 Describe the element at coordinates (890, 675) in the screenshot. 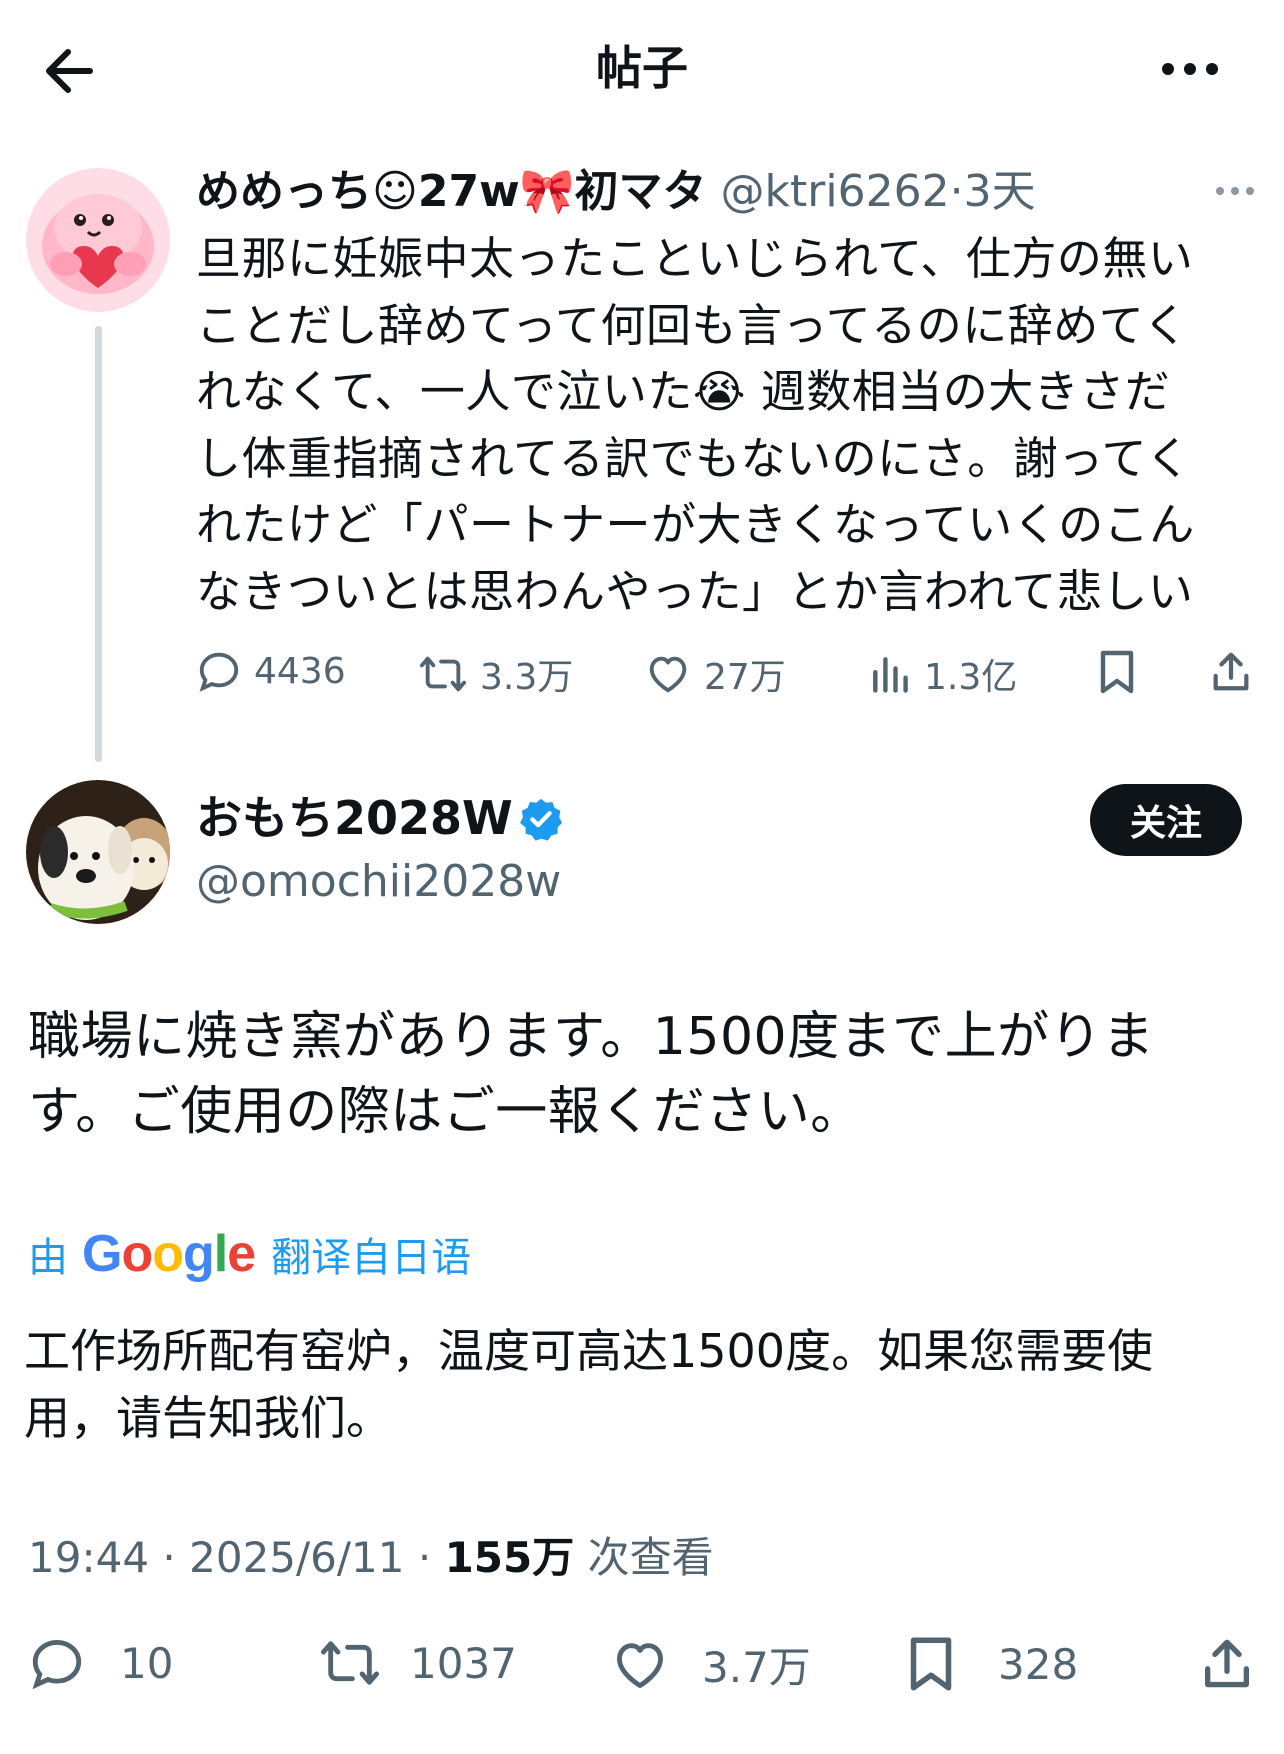

I see `views-icon` at that location.